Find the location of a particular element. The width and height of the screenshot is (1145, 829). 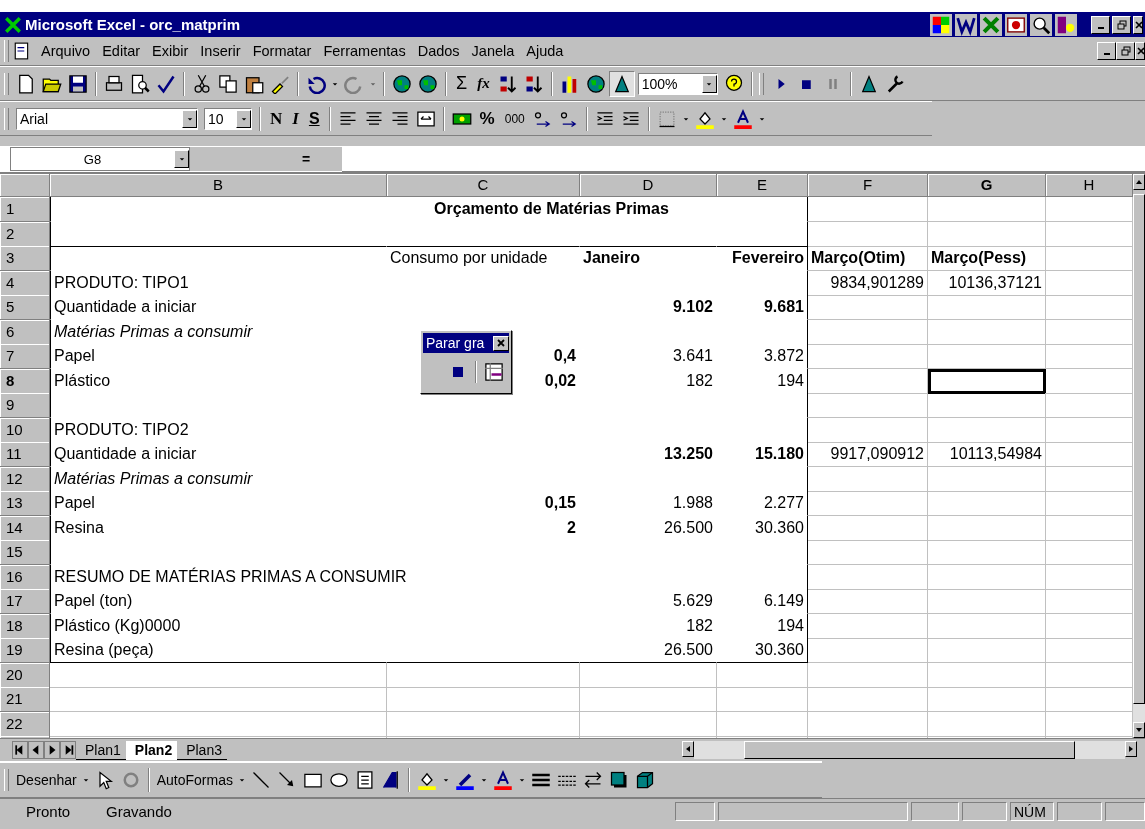

menu-item: Editar is located at coordinates (121, 51).